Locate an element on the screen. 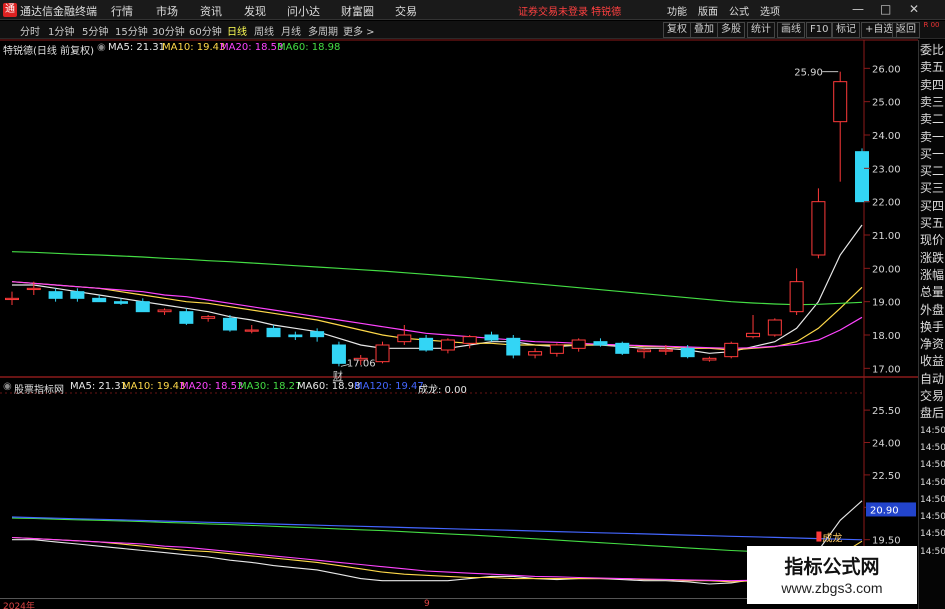 The height and width of the screenshot is (609, 945). quote-item: 买三 is located at coordinates (932, 188).